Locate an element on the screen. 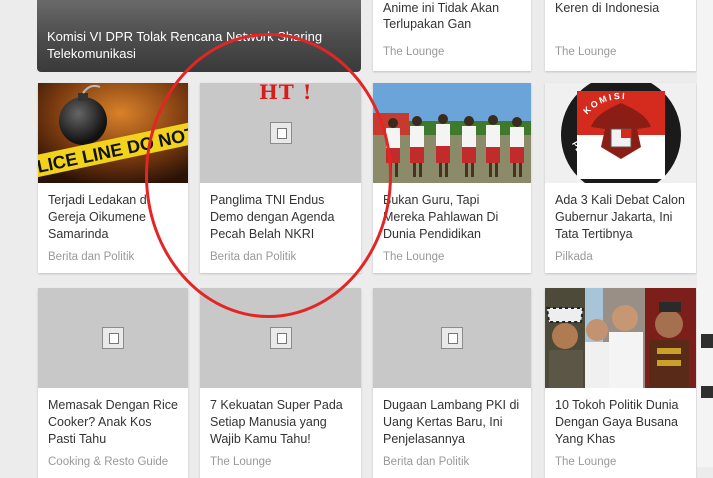 This screenshot has height=478, width=713. kpu-logo-image: KOMISI PEMILIHAN UMUM is located at coordinates (620, 133).